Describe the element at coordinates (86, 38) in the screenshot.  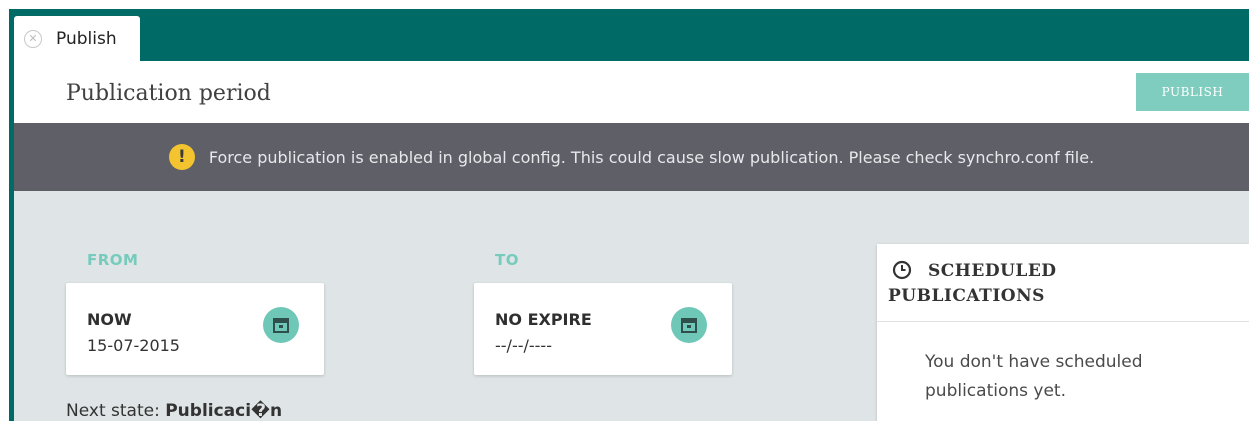
I see `tab-label: Publish` at that location.